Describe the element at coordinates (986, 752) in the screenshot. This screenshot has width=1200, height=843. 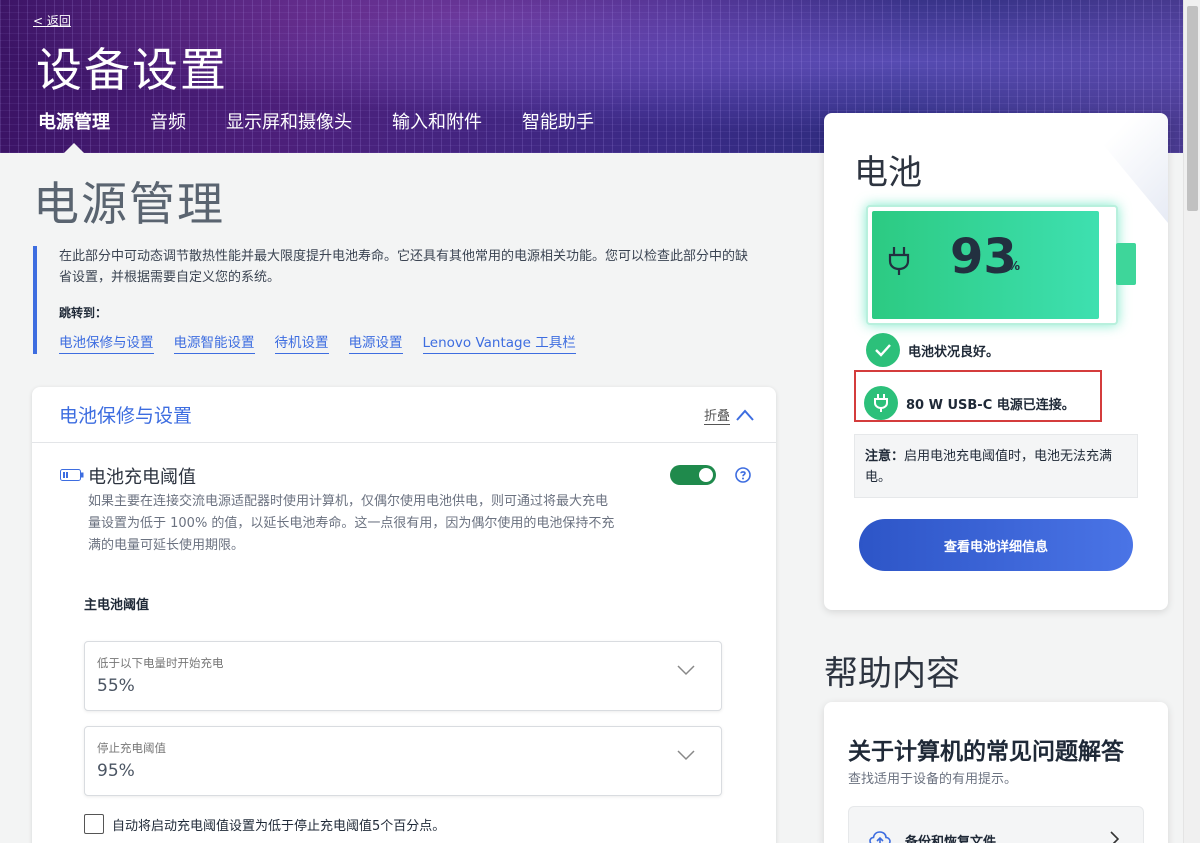
I see `faq-title: 关于计算机的常见问题解答` at that location.